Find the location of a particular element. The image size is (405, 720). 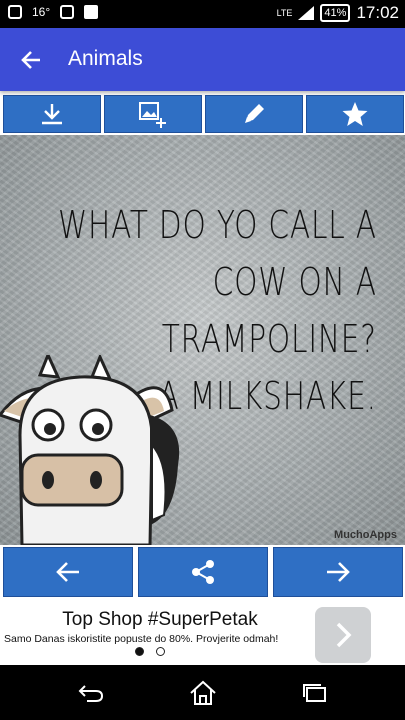

ad-open-button is located at coordinates (343, 635).